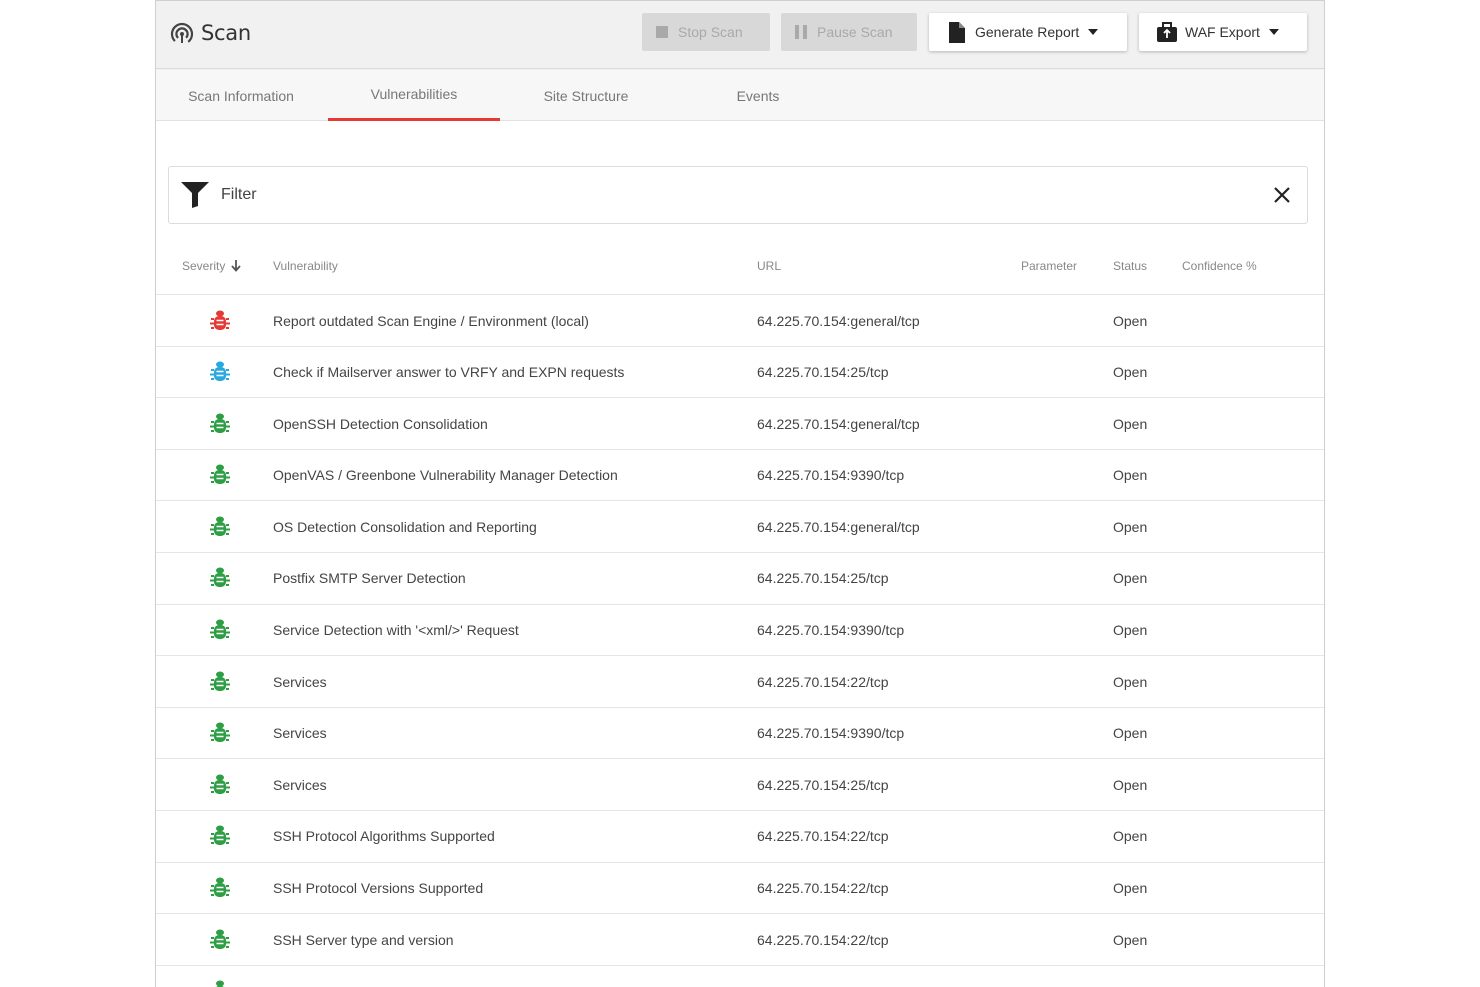 This screenshot has width=1480, height=987. Describe the element at coordinates (740, 682) in the screenshot. I see `table-row: Services 64.225.70.154:22/tcp Open` at that location.